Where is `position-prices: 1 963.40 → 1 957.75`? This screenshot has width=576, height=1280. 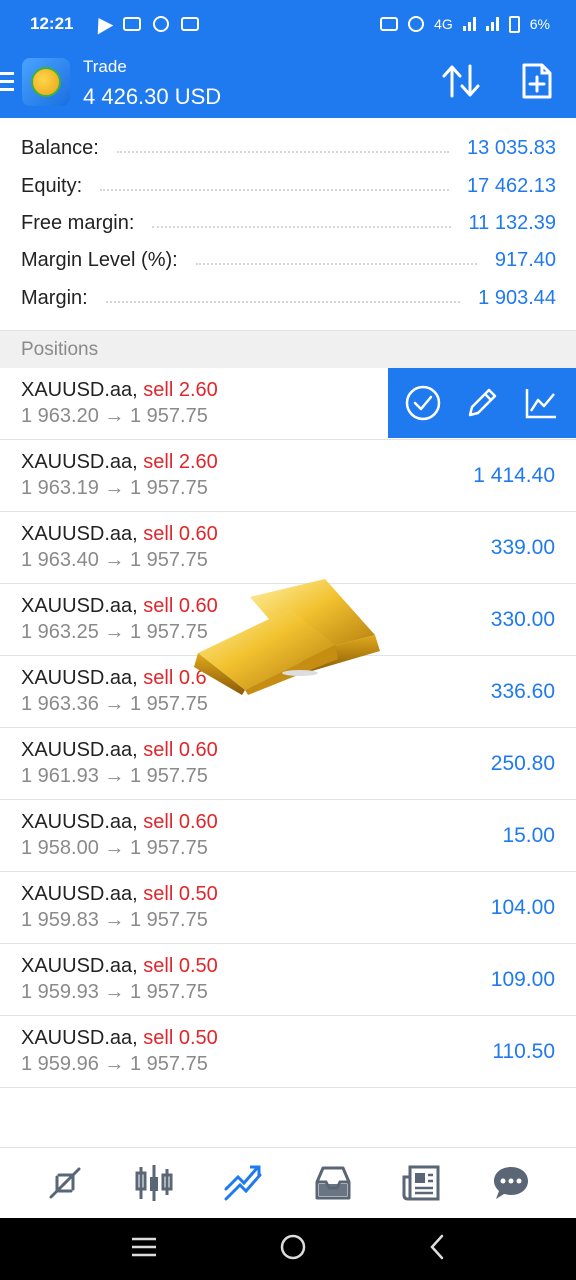 position-prices: 1 963.40 → 1 957.75 is located at coordinates (114, 560).